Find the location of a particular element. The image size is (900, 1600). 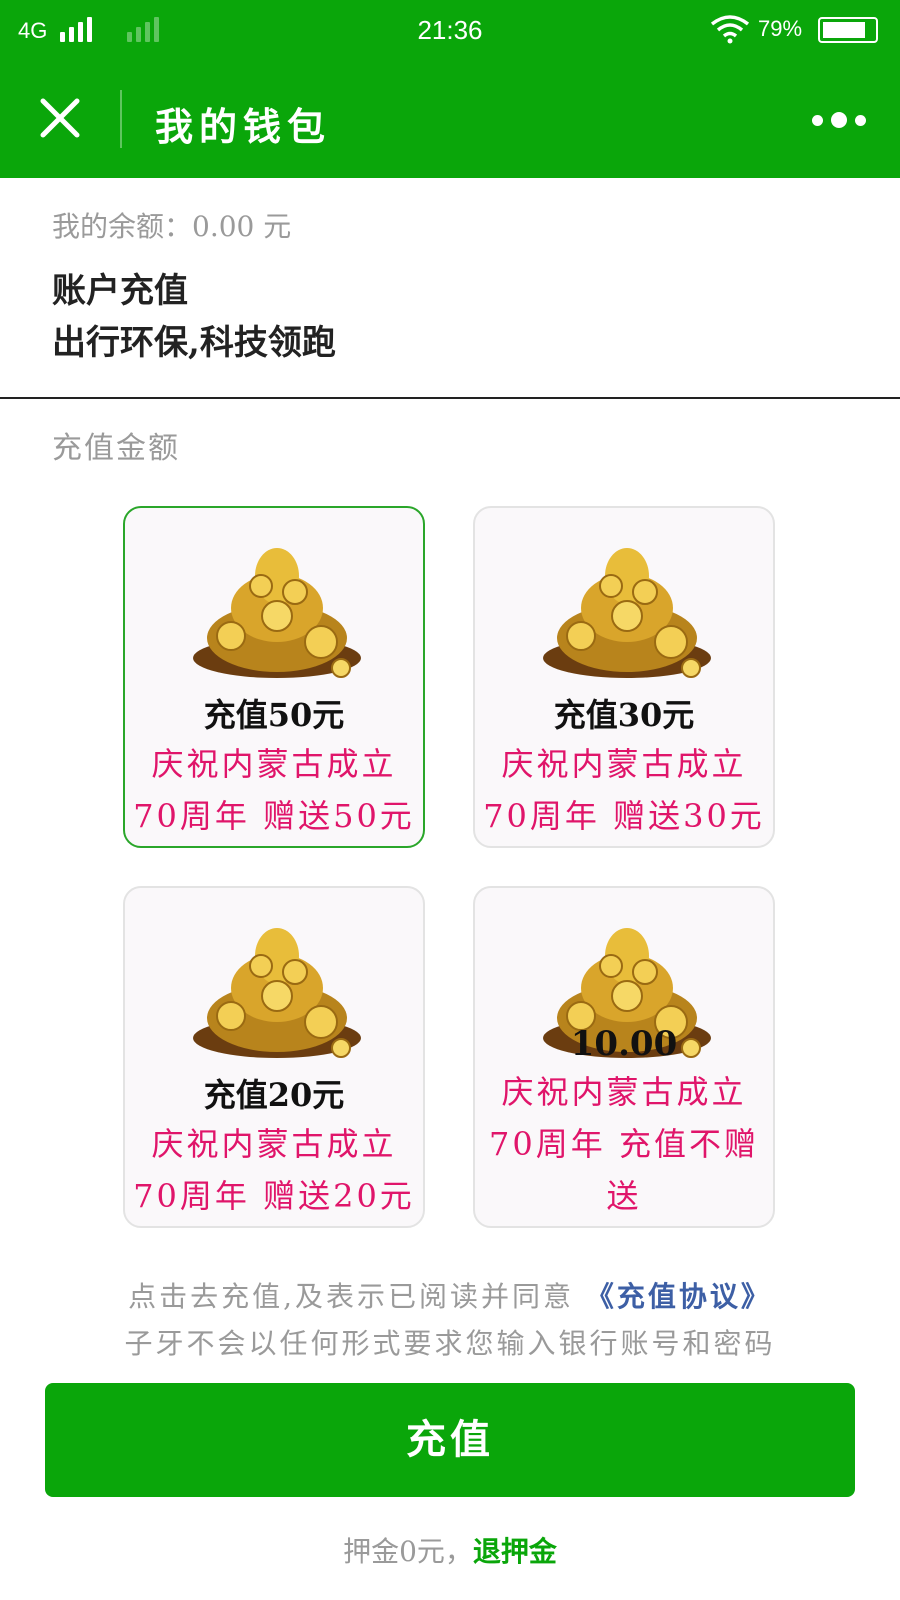

agreement-notice-text: 点击去充值,及表示已阅读并同意 is located at coordinates (351, 1296).